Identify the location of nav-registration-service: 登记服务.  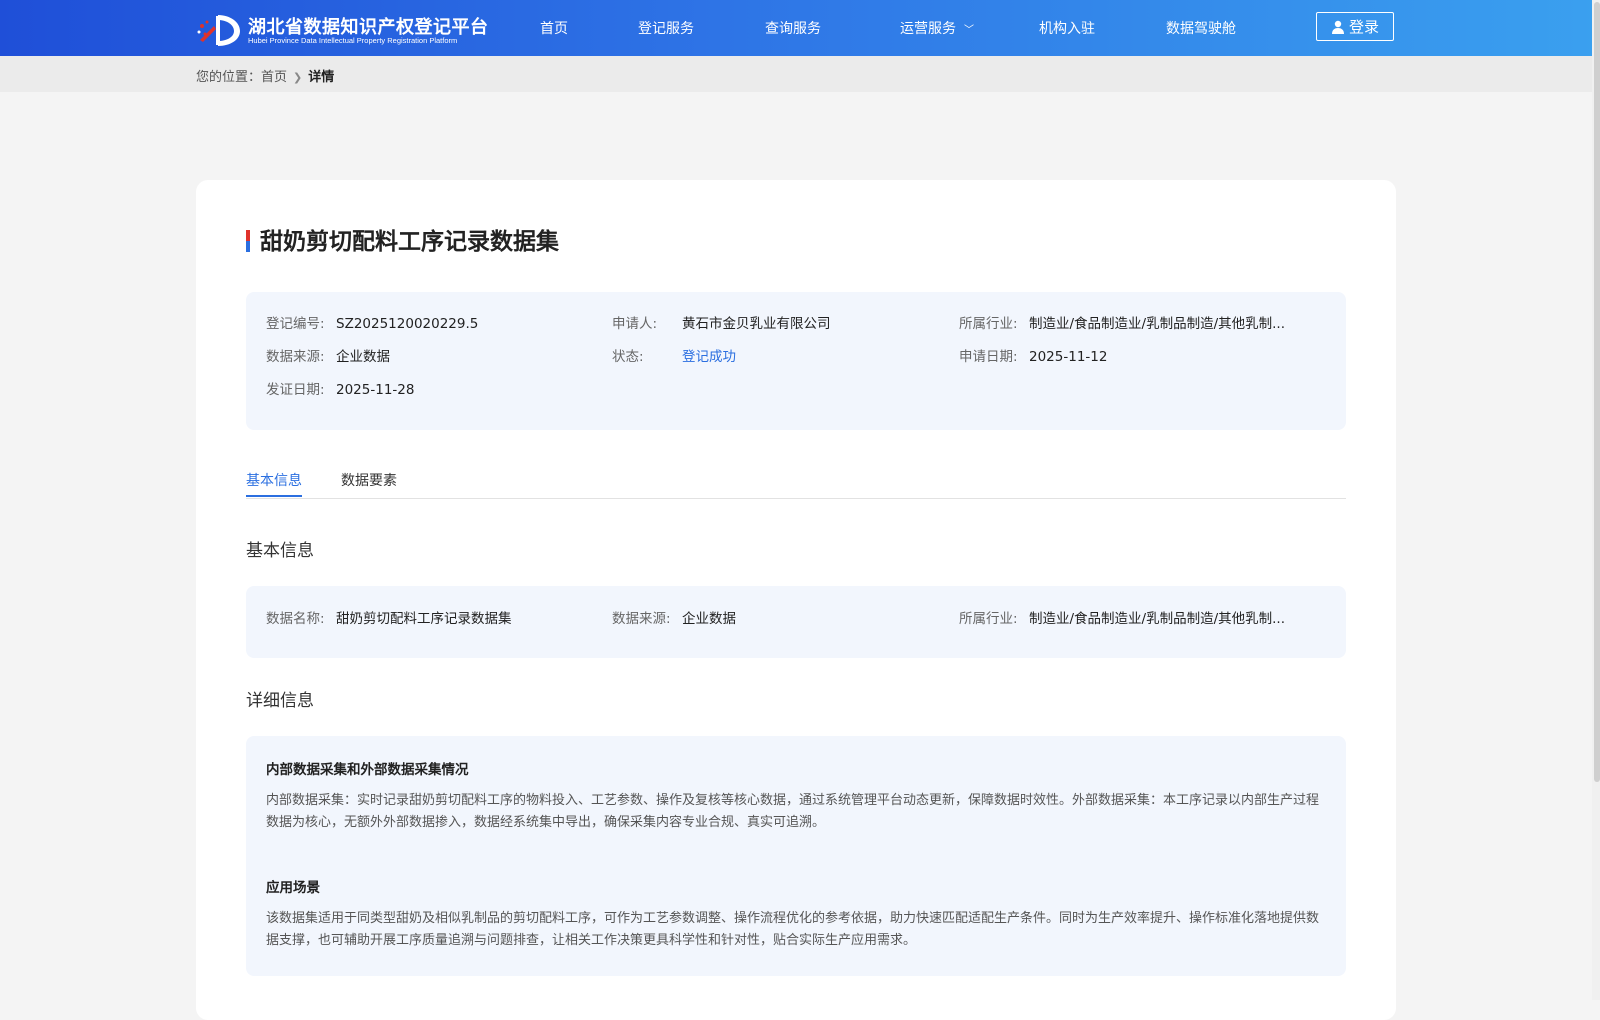
(666, 28).